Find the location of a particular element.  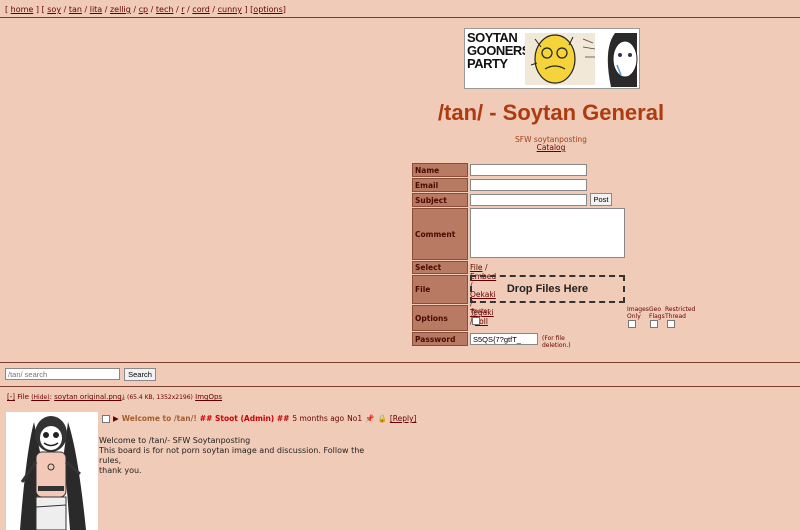

nav-board-tech: tech is located at coordinates (165, 9).